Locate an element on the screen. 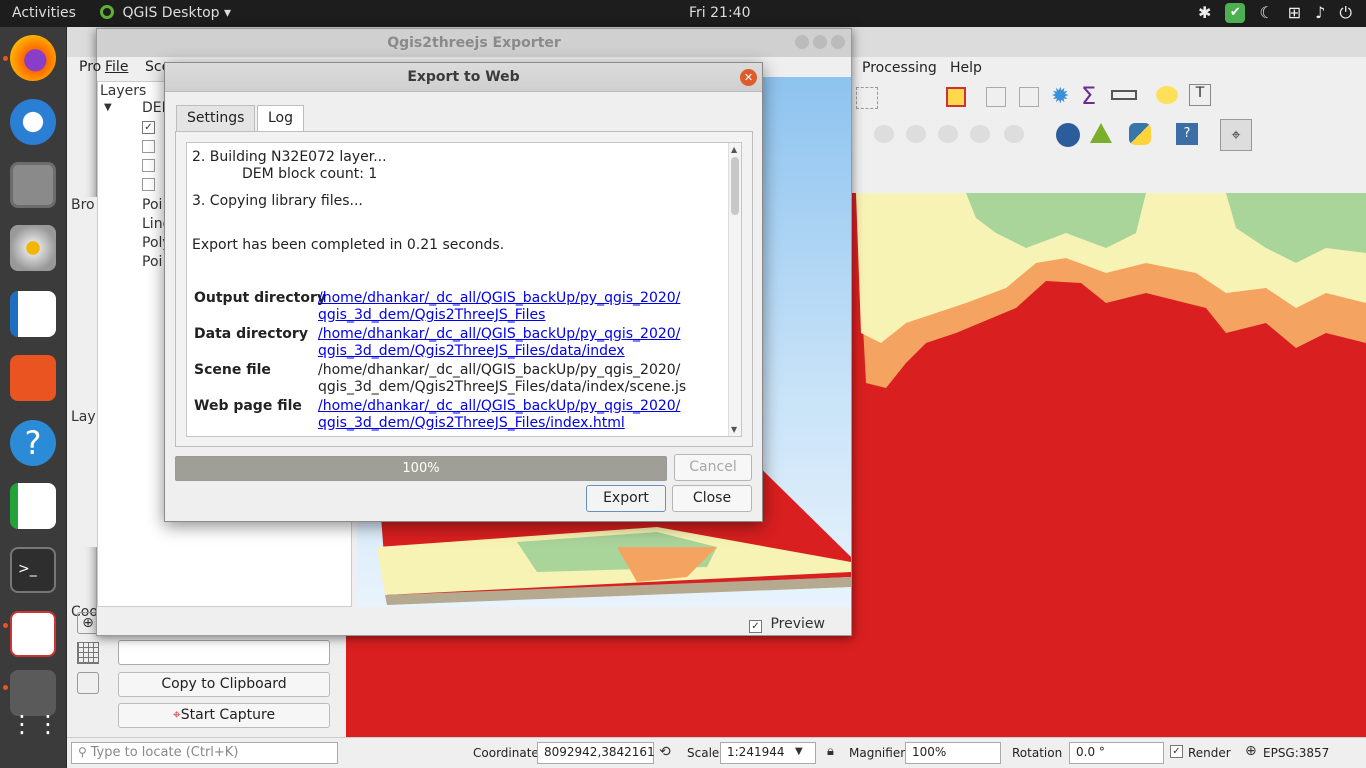 The height and width of the screenshot is (768, 1366). coordinate-label: Coordinate is located at coordinates (506, 753).